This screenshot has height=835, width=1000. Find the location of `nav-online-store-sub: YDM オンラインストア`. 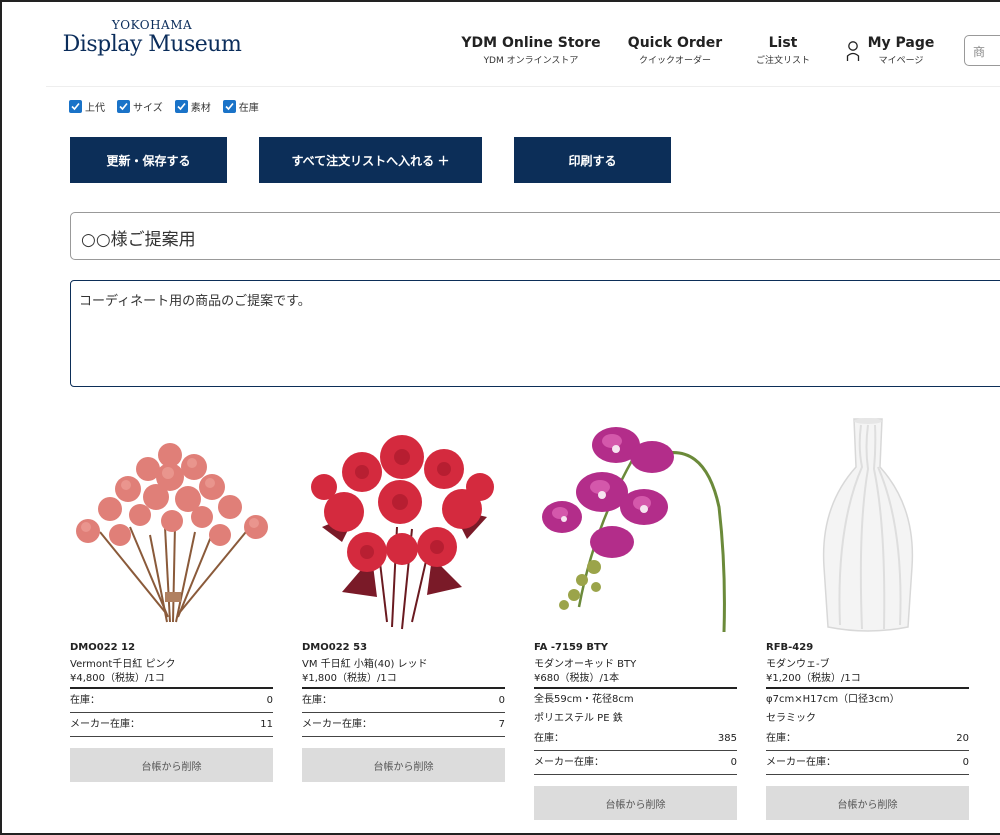

nav-online-store-sub: YDM オンラインストア is located at coordinates (531, 61).